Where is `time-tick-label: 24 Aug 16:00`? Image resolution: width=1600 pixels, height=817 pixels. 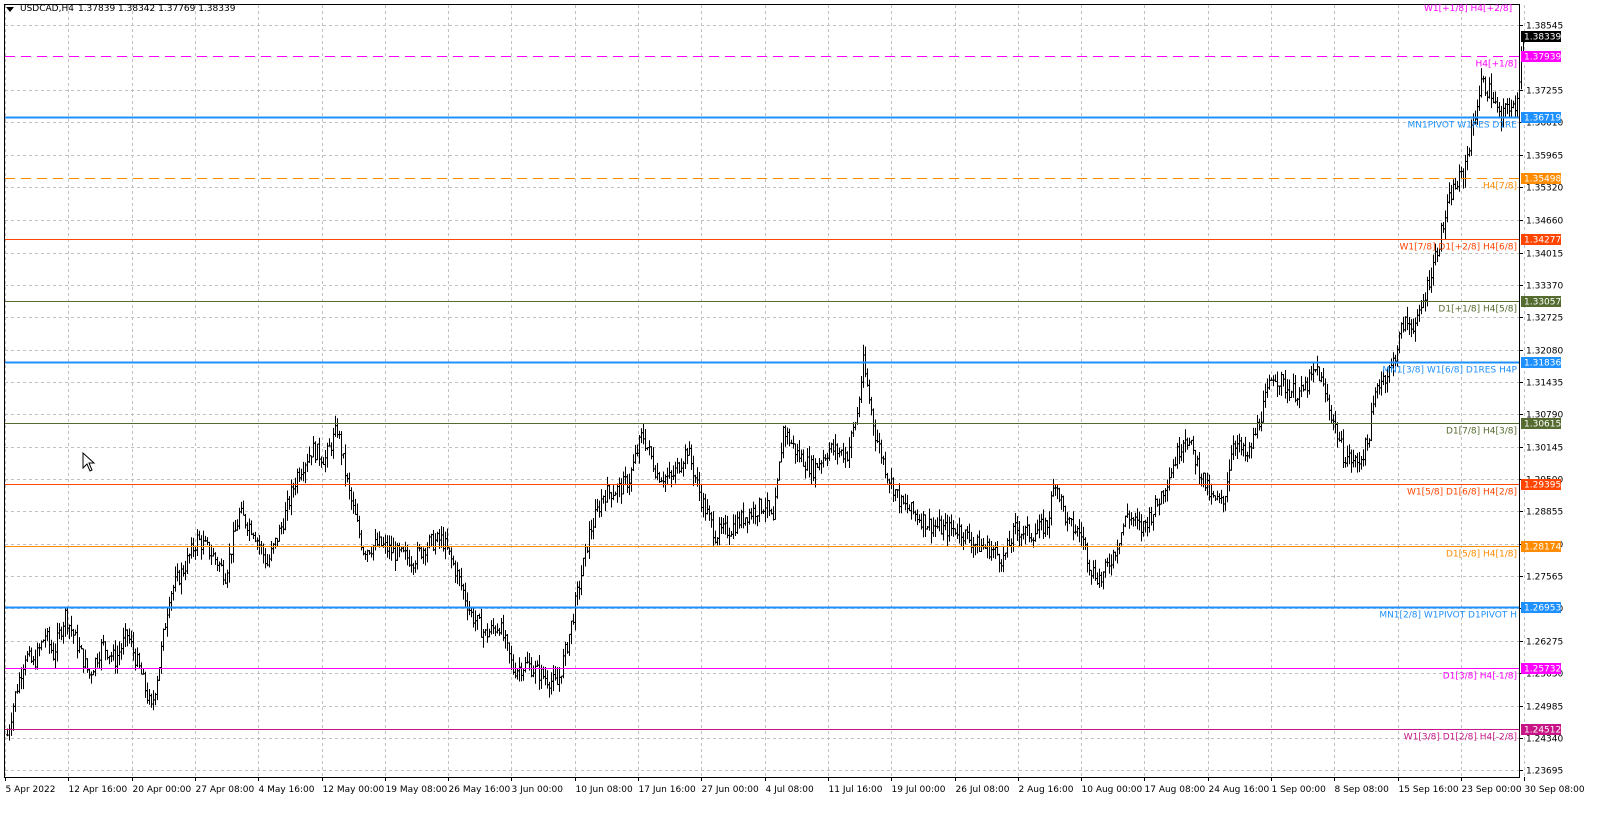 time-tick-label: 24 Aug 16:00 is located at coordinates (1239, 790).